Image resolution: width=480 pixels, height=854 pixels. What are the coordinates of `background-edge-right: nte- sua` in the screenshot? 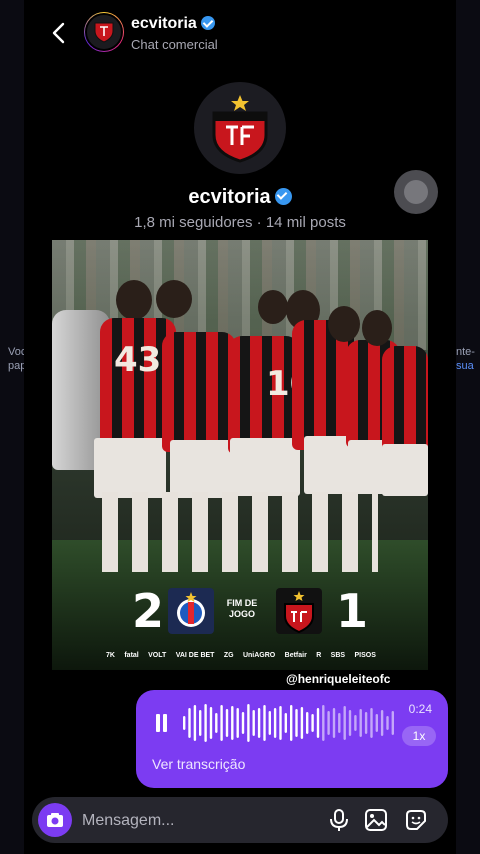 It's located at (468, 427).